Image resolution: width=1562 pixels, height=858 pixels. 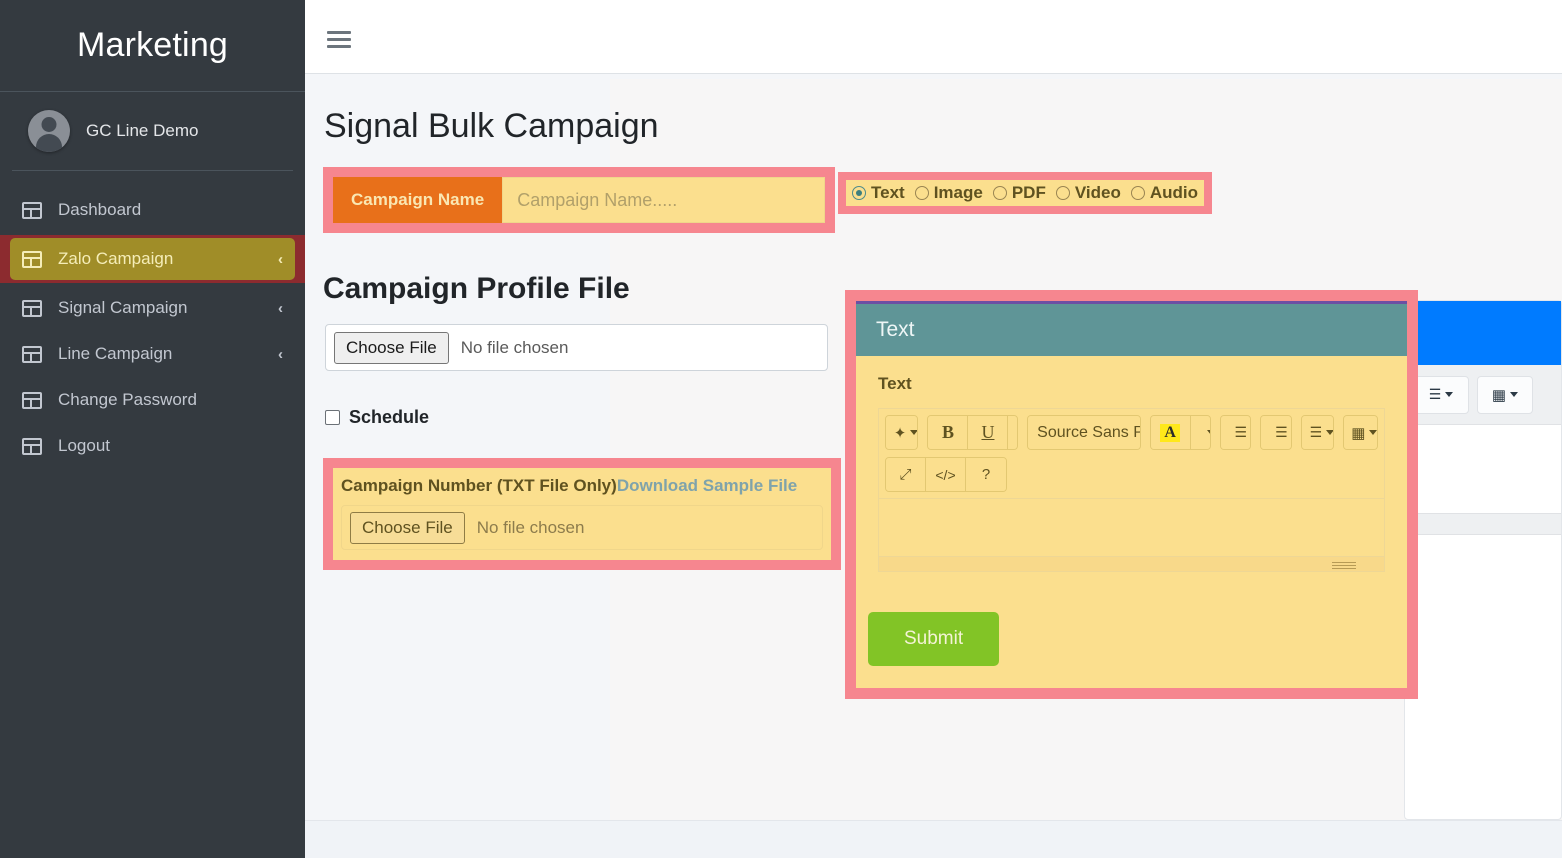 I want to click on eraser-icon: ▦, so click(x=1013, y=432).